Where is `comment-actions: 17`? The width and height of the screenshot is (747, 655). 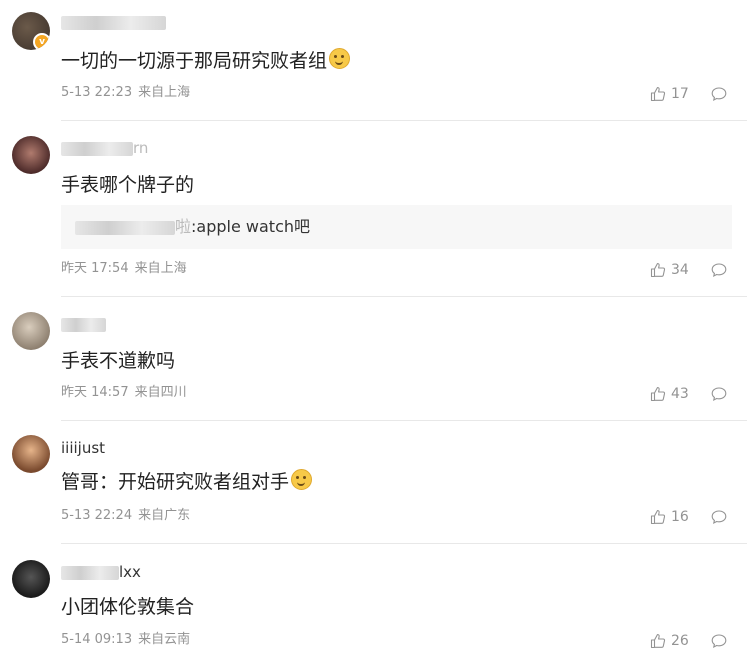 comment-actions: 17 is located at coordinates (688, 94).